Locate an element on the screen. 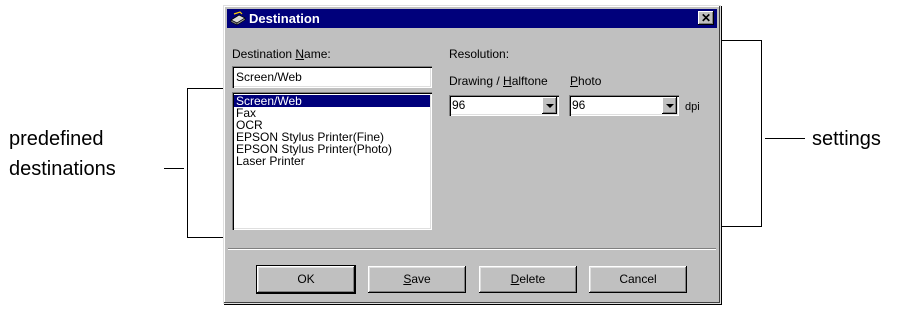 The image size is (911, 309). close-icon: ✕ is located at coordinates (706, 18).